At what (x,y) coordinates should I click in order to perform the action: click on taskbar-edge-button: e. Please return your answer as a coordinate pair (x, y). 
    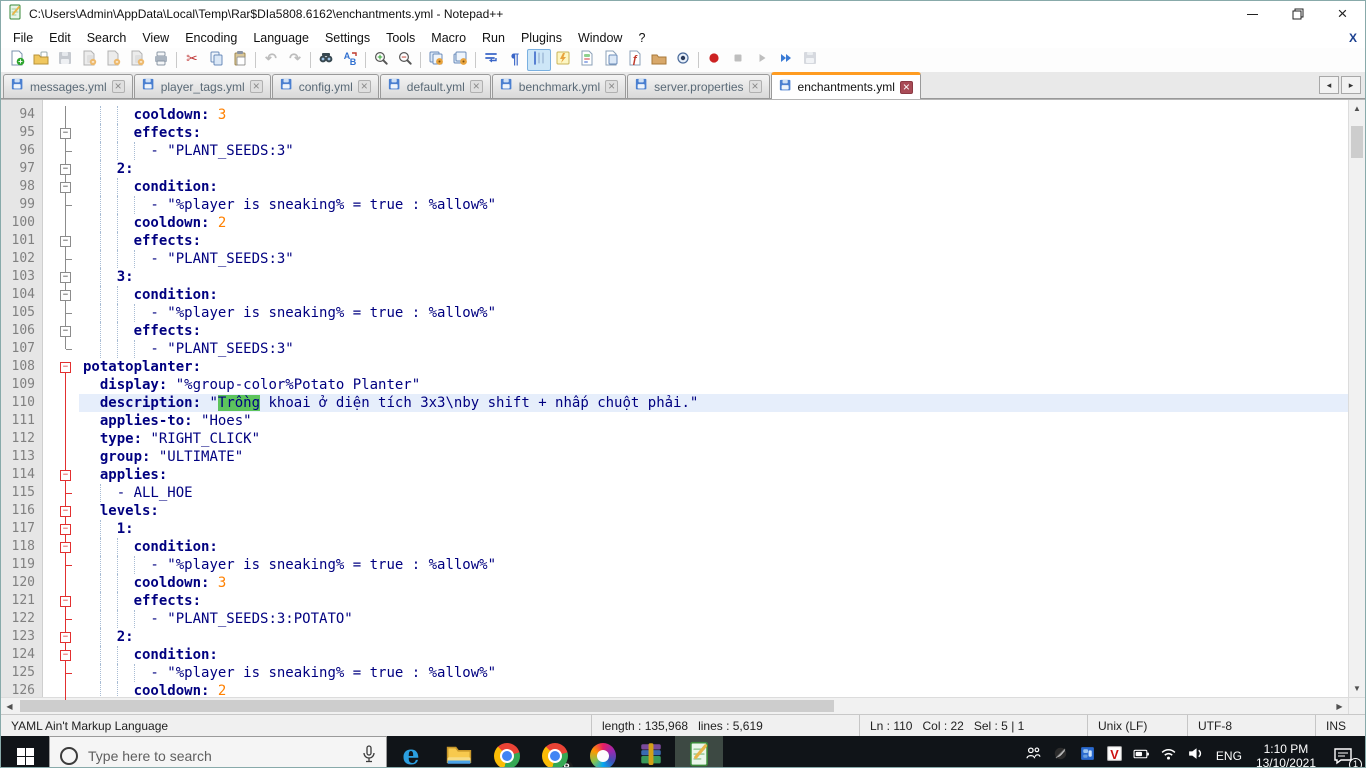
    Looking at the image, I should click on (411, 751).